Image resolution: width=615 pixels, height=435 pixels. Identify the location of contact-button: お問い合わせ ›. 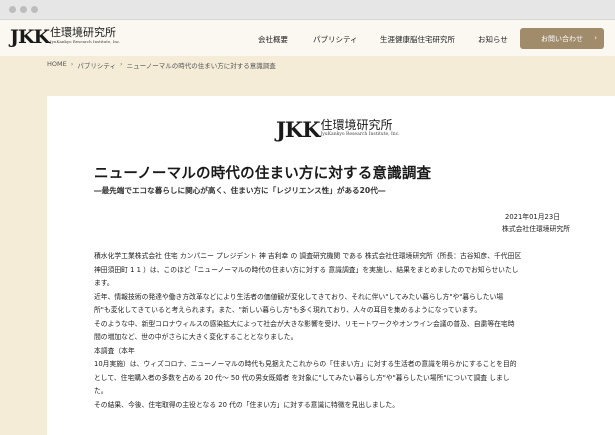
(562, 38).